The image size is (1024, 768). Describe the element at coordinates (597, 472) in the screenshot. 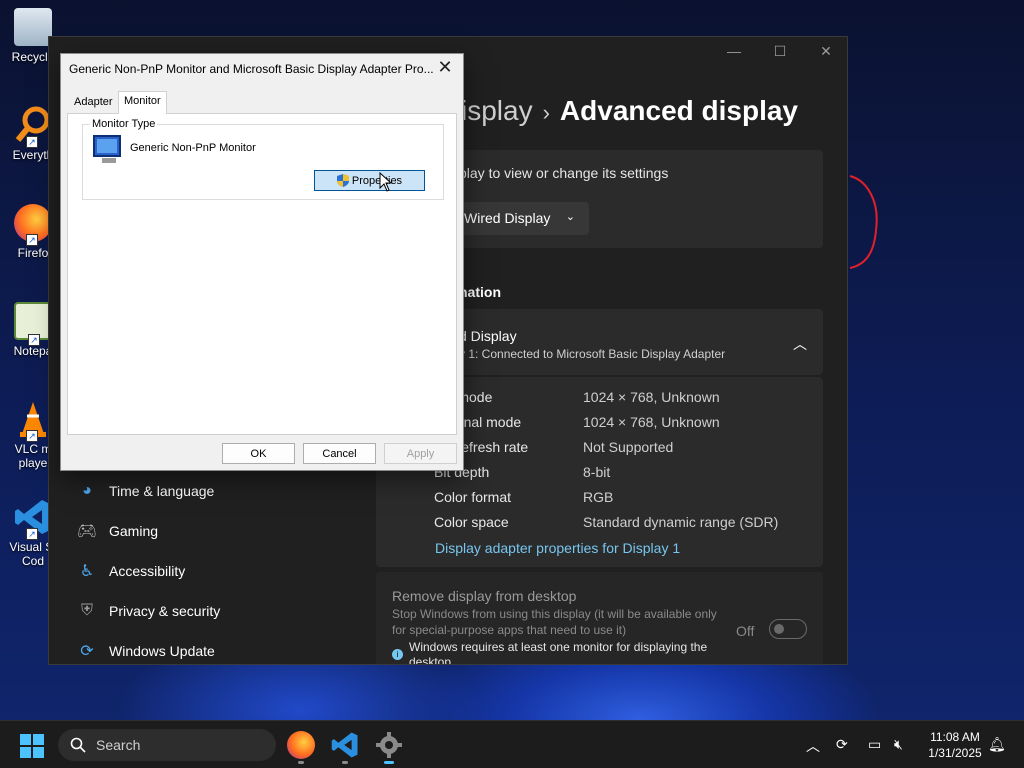

I see `info-row-value: 8-bit` at that location.